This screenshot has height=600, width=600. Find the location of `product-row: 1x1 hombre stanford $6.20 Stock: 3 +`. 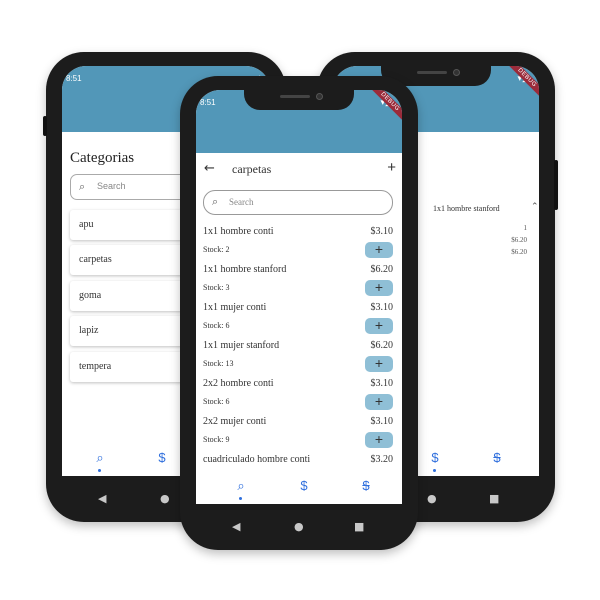

product-row: 1x1 hombre stanford $6.20 Stock: 3 + is located at coordinates (298, 283).